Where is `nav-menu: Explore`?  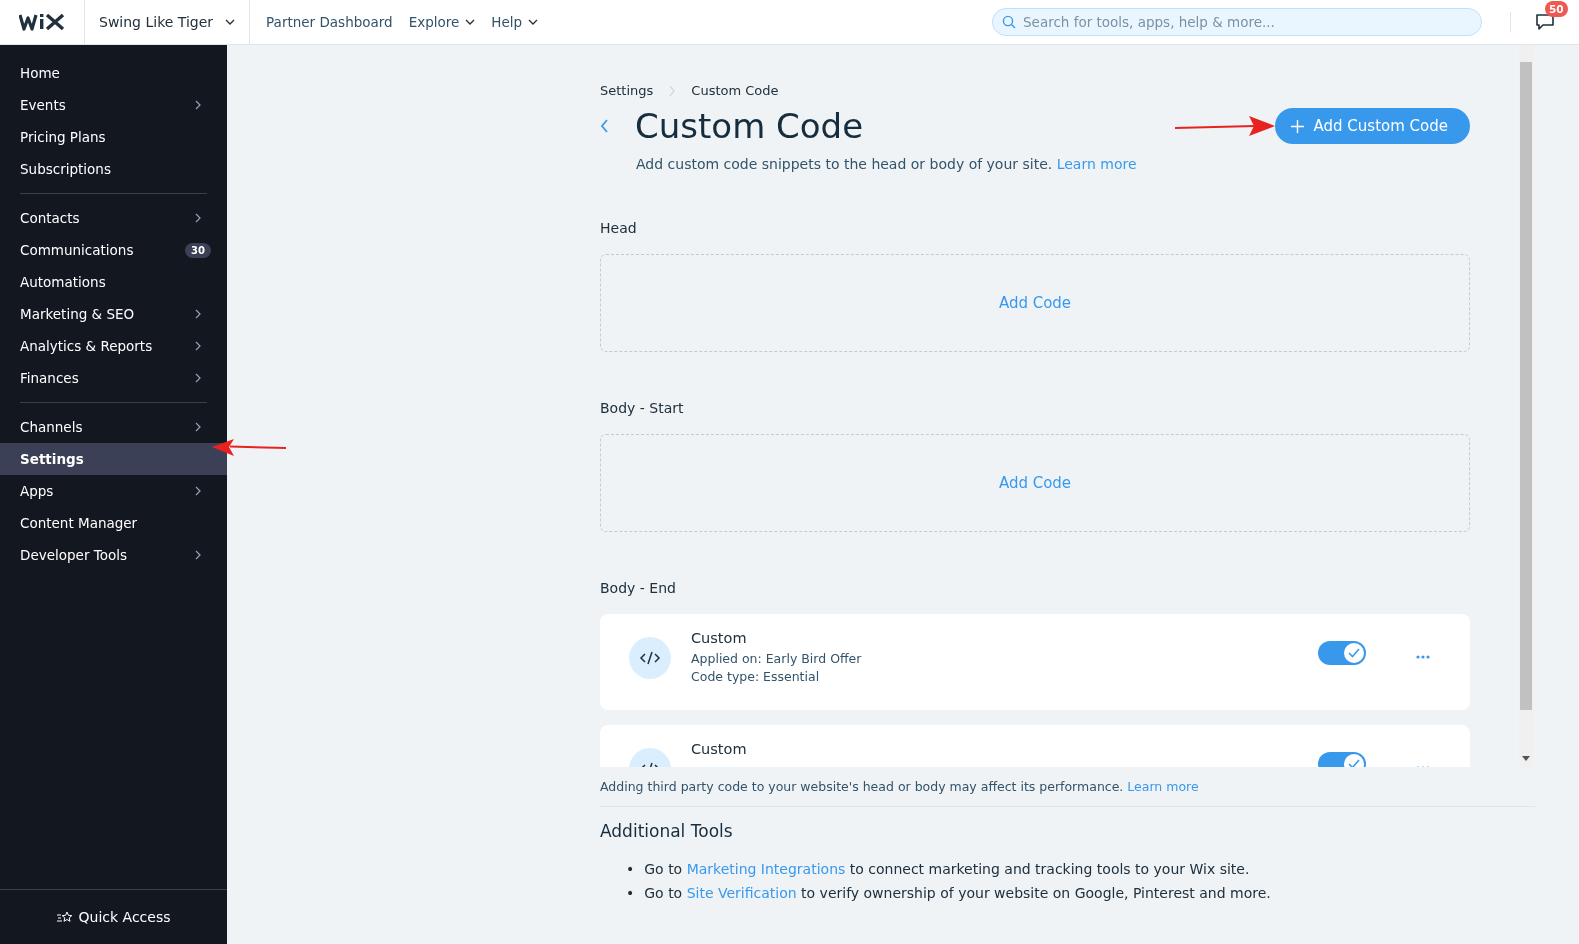
nav-menu: Explore is located at coordinates (442, 22).